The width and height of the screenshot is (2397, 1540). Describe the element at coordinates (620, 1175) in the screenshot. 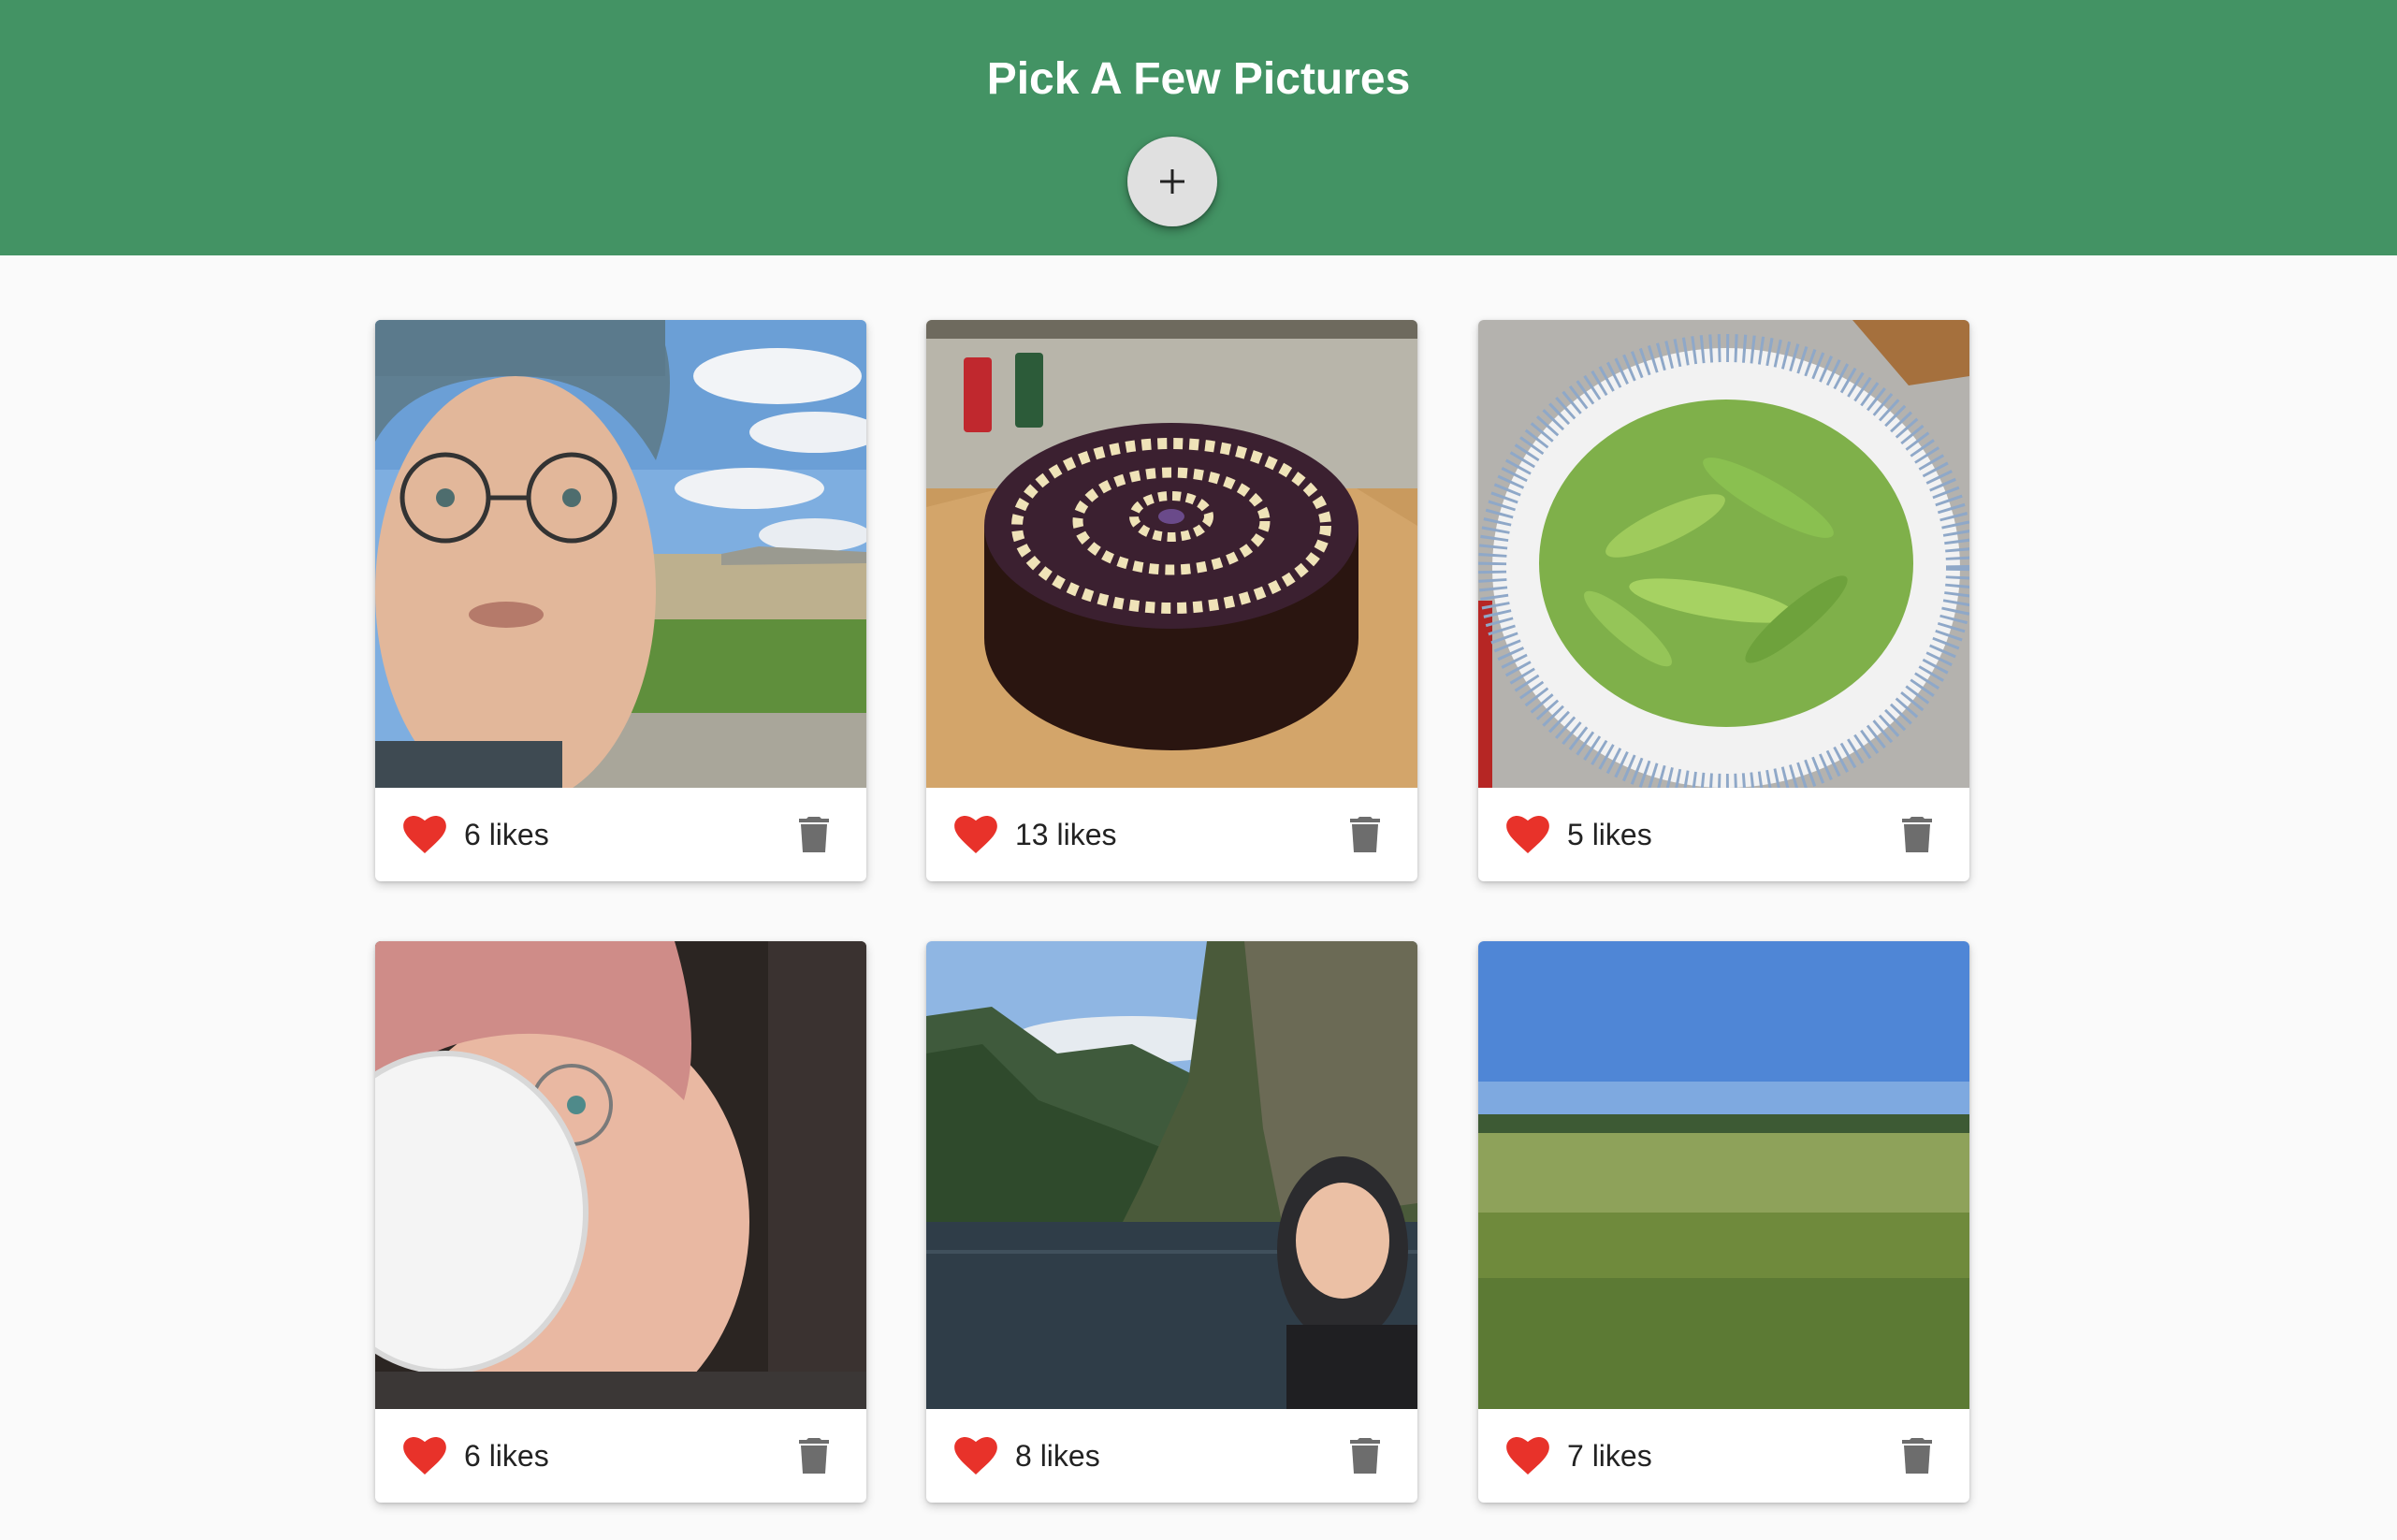

I see `photo-coffee-selfie` at that location.